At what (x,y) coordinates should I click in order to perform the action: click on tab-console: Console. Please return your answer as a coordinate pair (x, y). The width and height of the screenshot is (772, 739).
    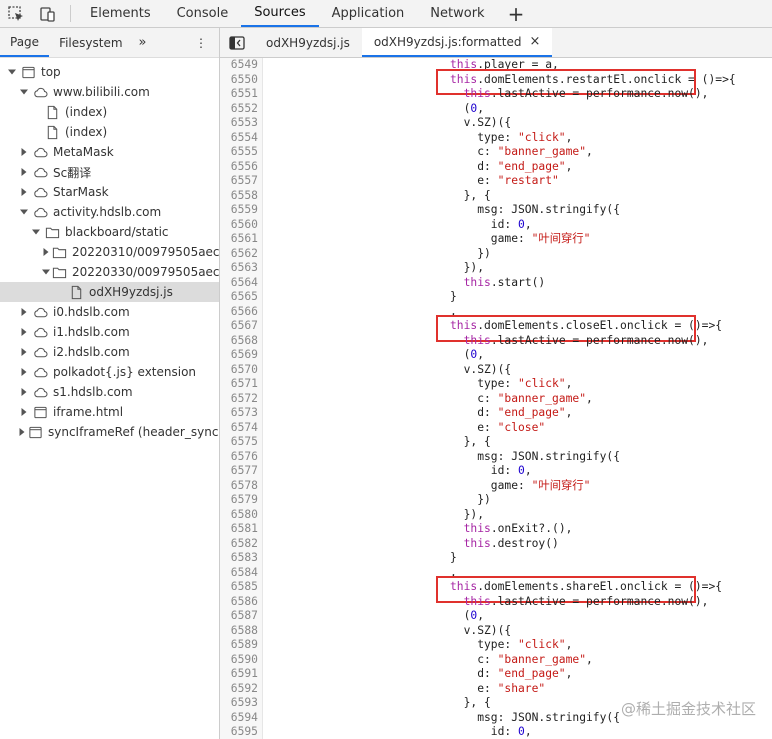
    Looking at the image, I should click on (203, 13).